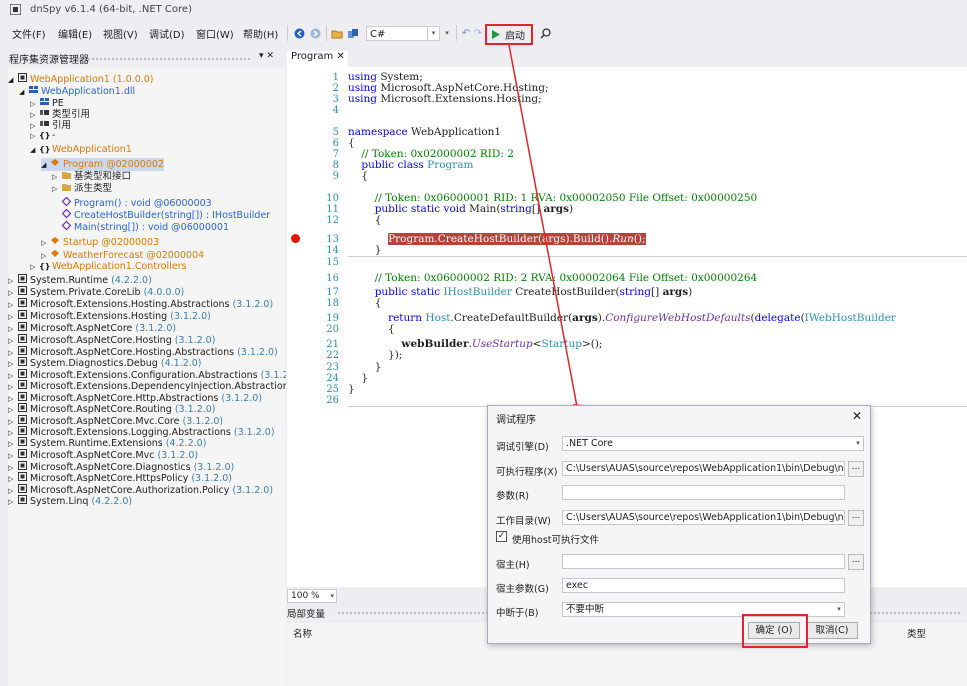 The height and width of the screenshot is (686, 967). Describe the element at coordinates (335, 99) in the screenshot. I see `line-number: 3` at that location.